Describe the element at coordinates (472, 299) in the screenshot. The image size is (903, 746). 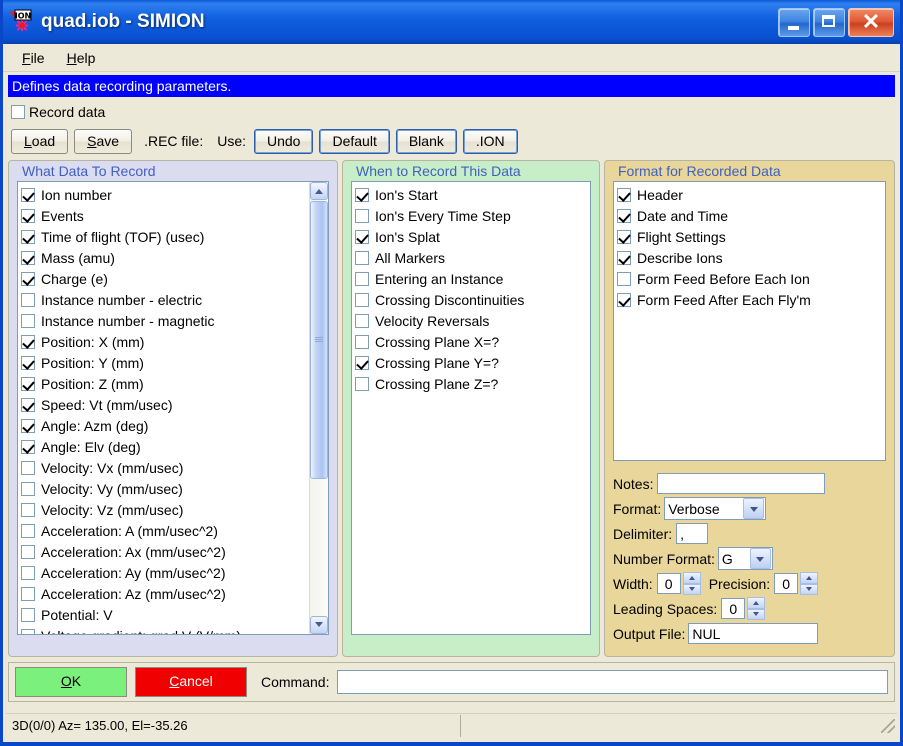
I see `list-item: Crossing Discontinuities` at that location.